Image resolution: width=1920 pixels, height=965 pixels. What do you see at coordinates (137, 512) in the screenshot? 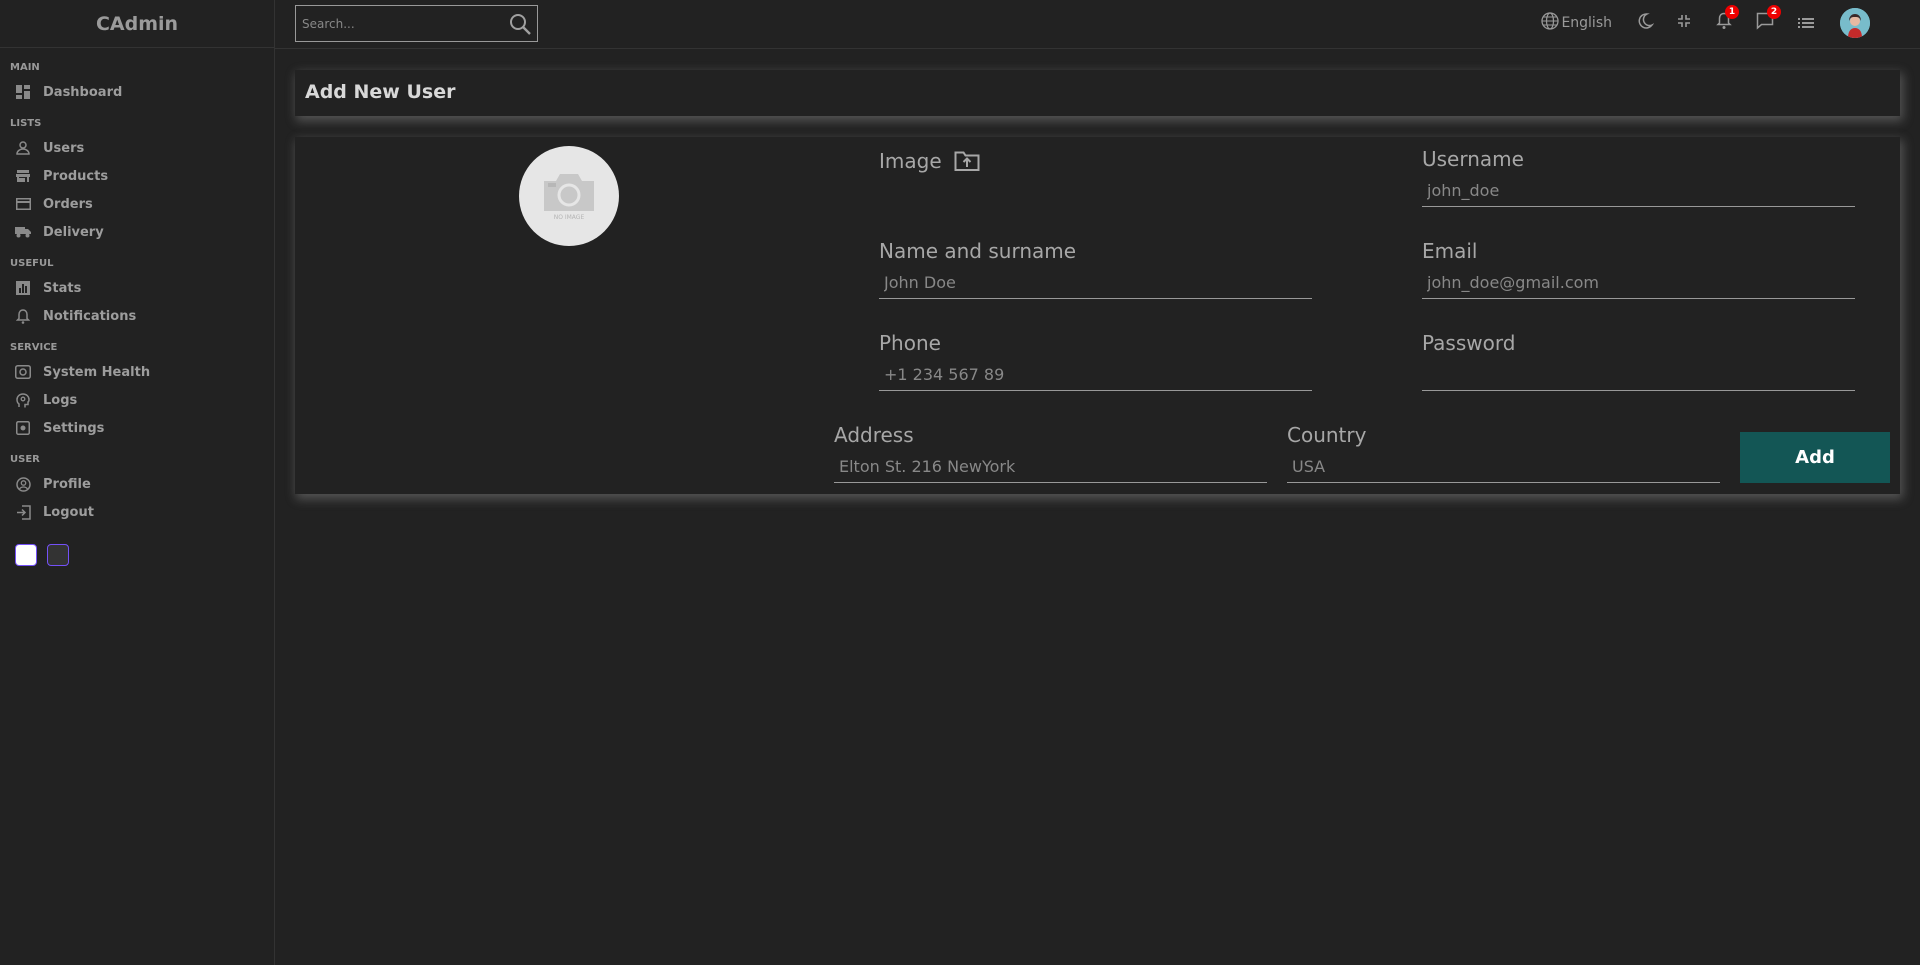
I see `sidebar-item-logout: Logout` at bounding box center [137, 512].